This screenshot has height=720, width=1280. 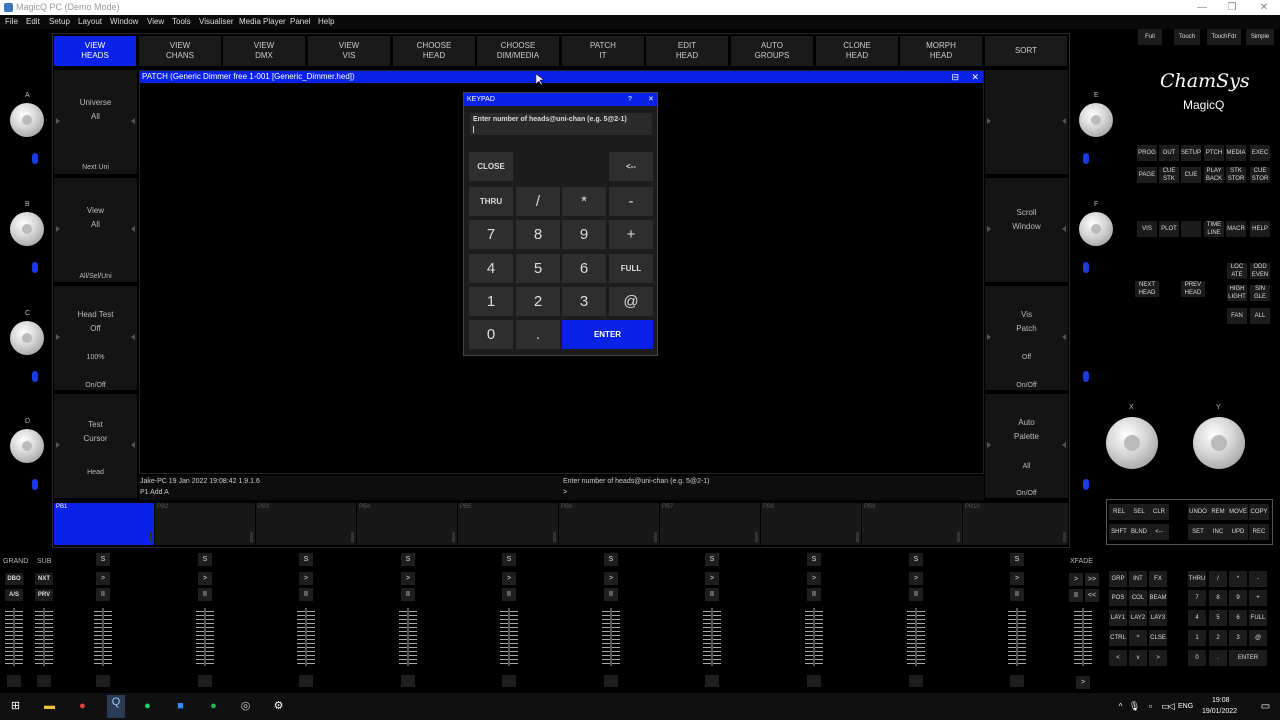 What do you see at coordinates (180, 51) in the screenshot?
I see `view-chans-button: VIEW CHANS` at bounding box center [180, 51].